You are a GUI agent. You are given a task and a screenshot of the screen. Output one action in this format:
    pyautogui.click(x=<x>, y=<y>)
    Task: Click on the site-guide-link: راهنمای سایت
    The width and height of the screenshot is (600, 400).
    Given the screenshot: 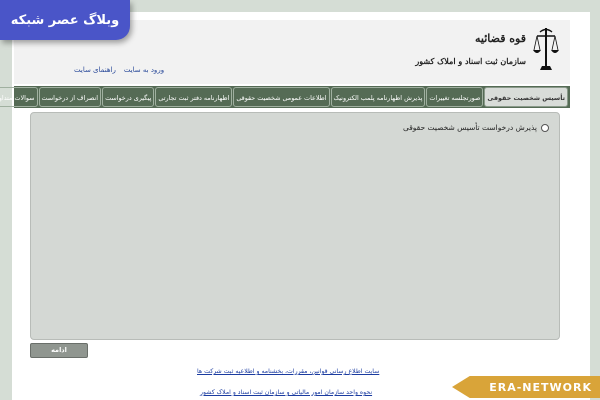 What is the action you would take?
    pyautogui.click(x=95, y=70)
    